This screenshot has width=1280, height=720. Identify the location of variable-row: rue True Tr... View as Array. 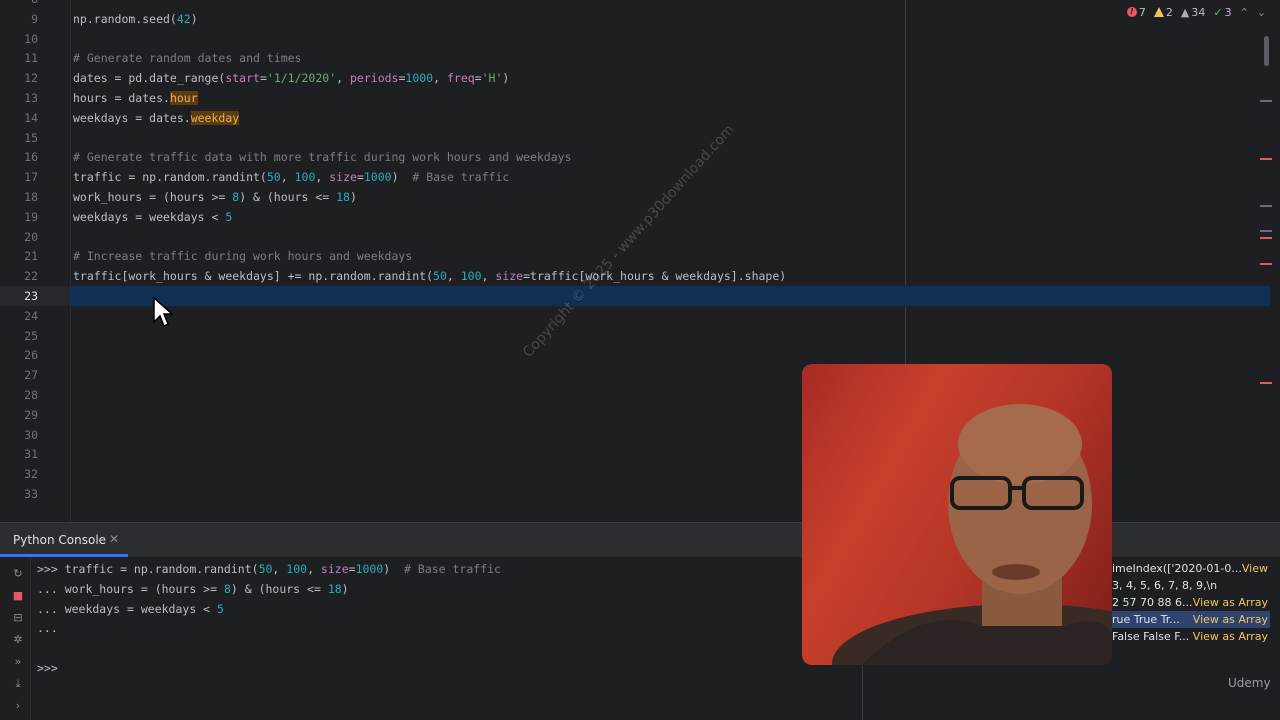
(1191, 619).